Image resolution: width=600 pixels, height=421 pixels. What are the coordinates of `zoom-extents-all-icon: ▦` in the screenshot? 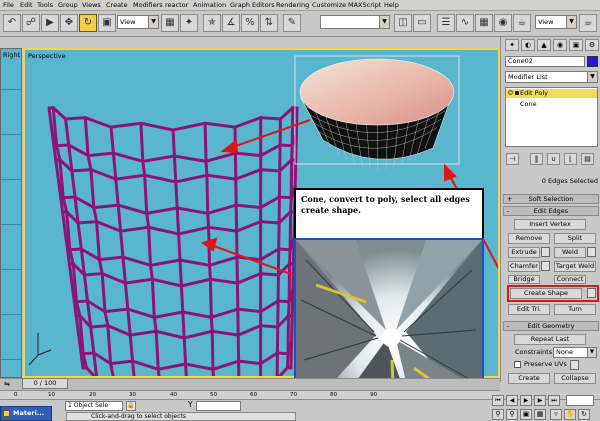 It's located at (540, 414).